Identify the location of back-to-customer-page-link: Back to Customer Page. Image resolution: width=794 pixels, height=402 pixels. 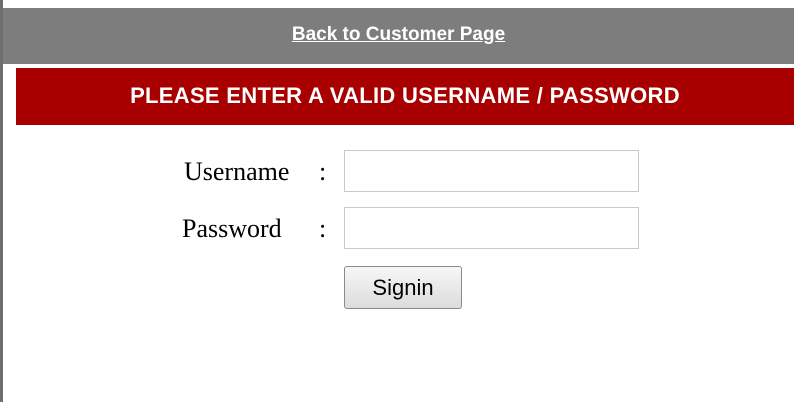
(398, 35).